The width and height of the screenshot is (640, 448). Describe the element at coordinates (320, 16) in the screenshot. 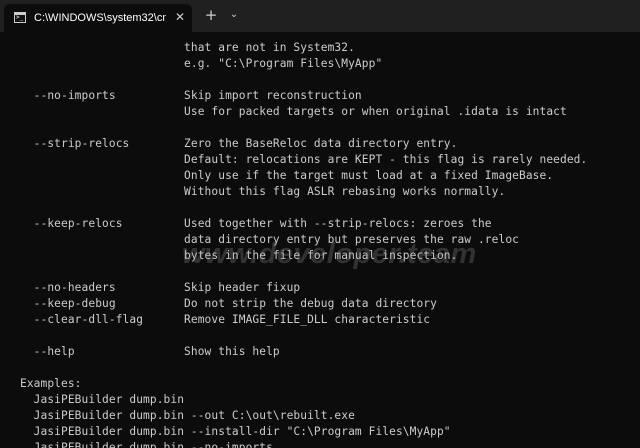

I see `title-bar: C:\WINDOWS\system32\cmd. ✕ + ⌄` at that location.